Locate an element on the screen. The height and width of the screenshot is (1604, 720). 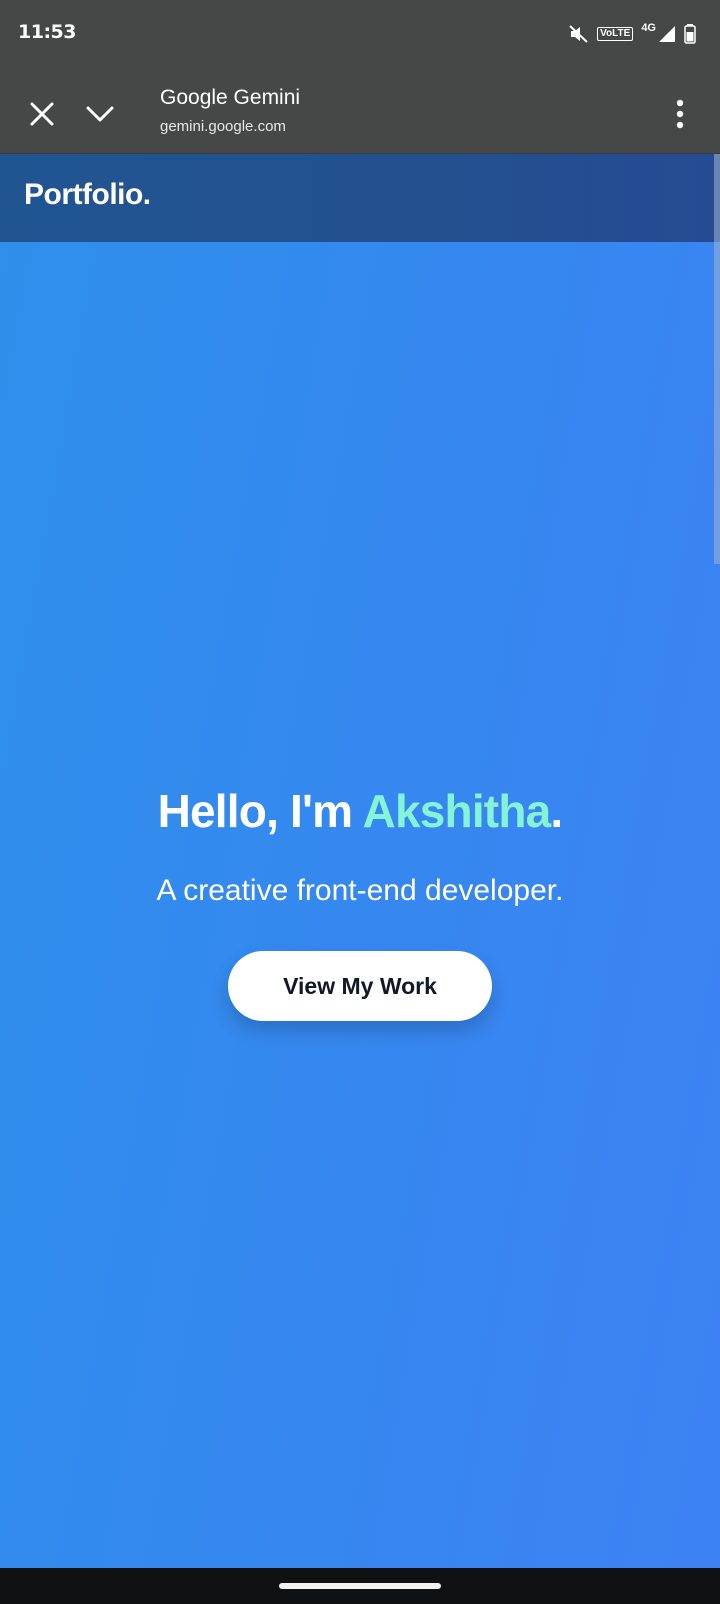
hero-greeting: Hello, I'm is located at coordinates (260, 811).